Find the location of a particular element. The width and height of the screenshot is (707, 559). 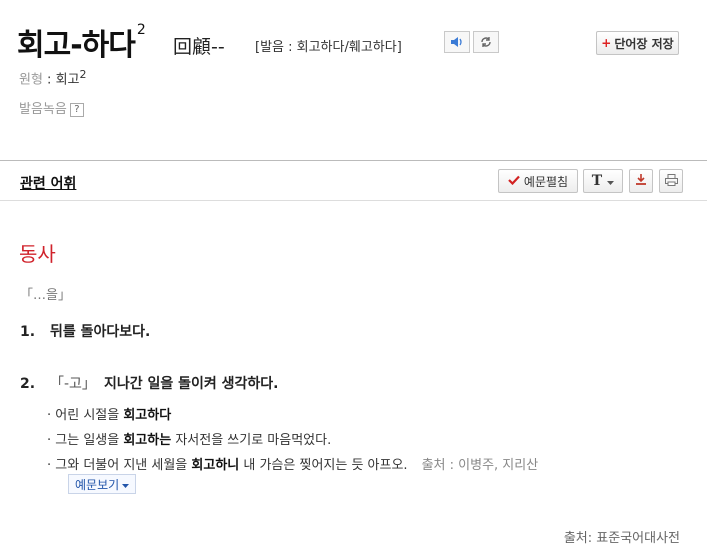

print-icon is located at coordinates (671, 181).